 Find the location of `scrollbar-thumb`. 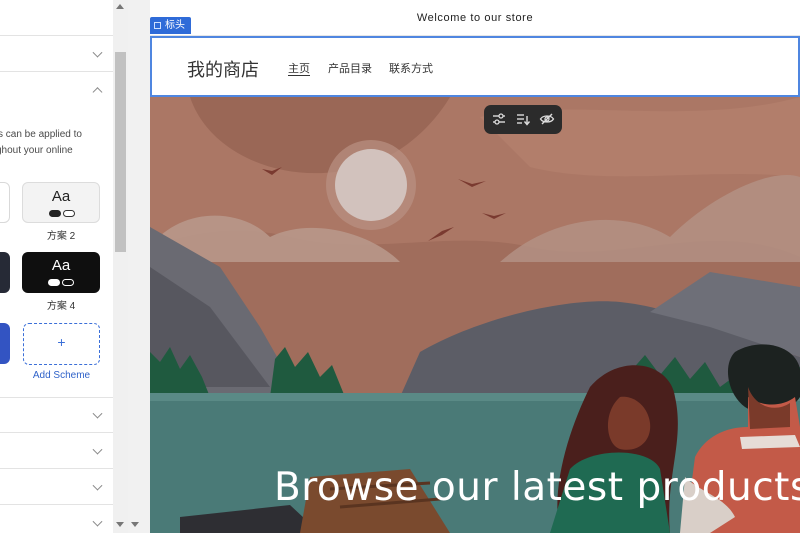

scrollbar-thumb is located at coordinates (120, 152).